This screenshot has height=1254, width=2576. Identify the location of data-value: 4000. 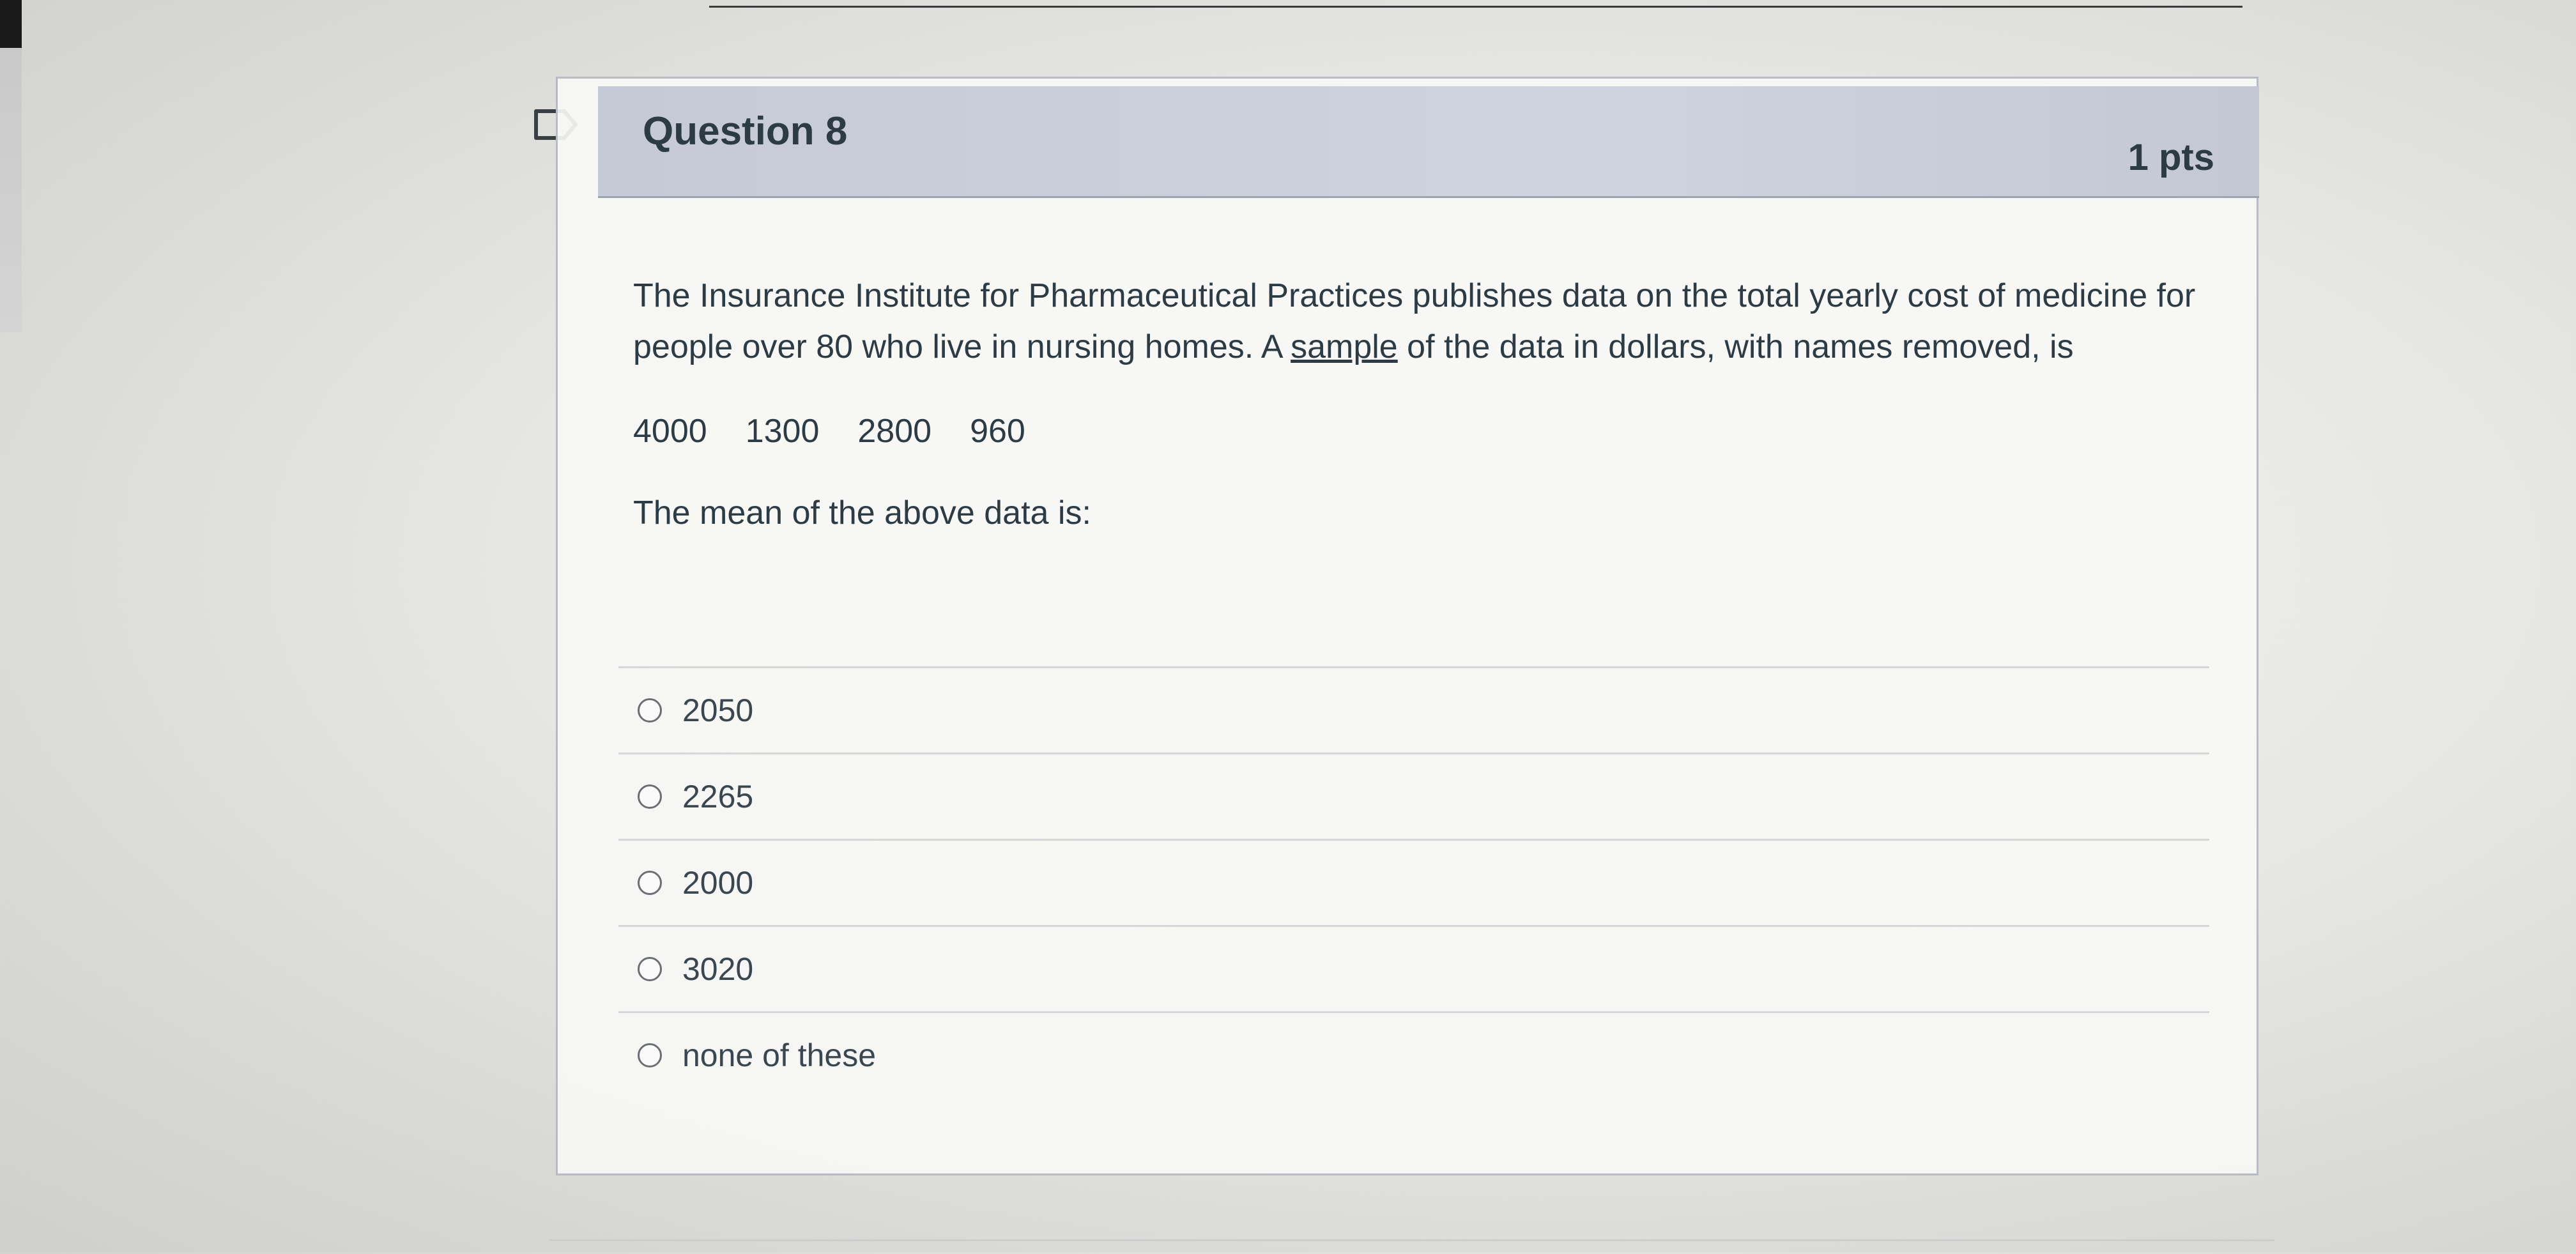
(670, 432).